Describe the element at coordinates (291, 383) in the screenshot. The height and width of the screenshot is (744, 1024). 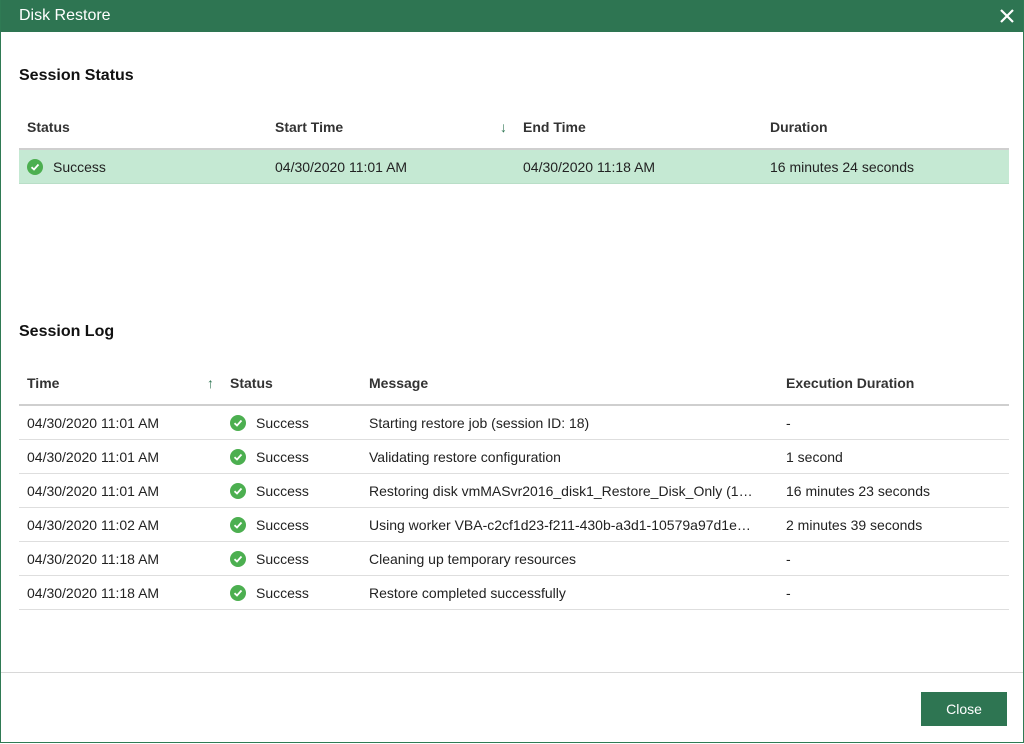
I see `column-log-status: Status` at that location.